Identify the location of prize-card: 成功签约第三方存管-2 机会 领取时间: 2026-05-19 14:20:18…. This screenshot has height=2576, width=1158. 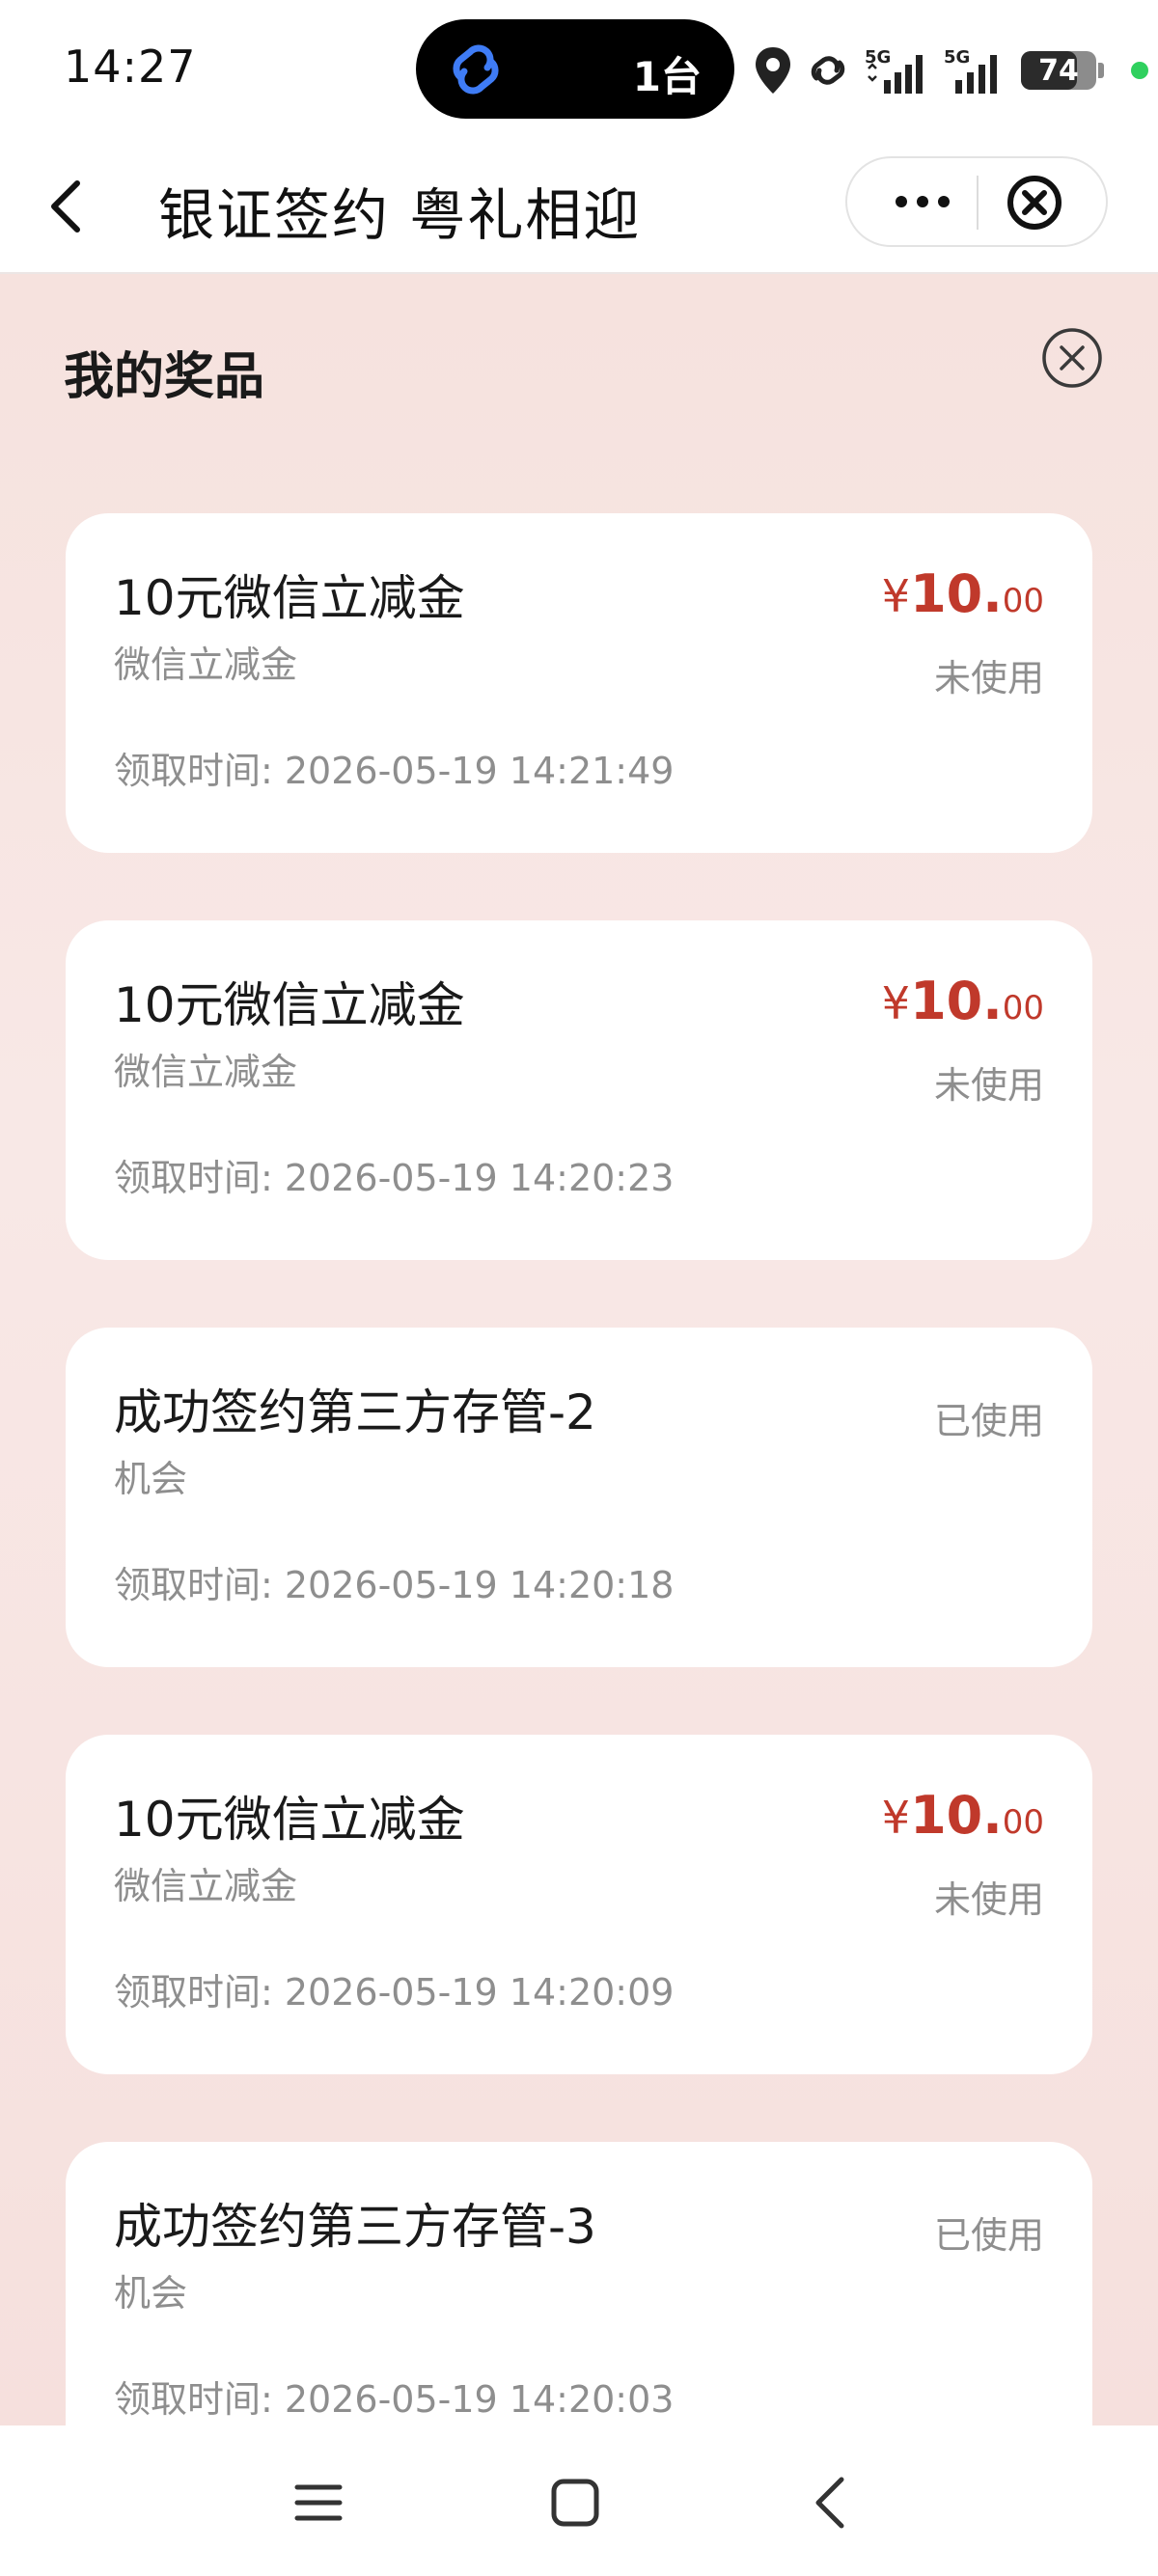
(579, 1498).